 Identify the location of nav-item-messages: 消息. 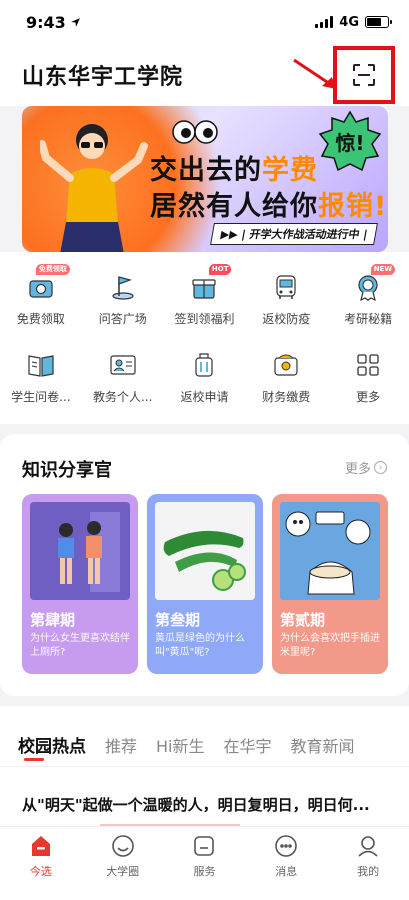
(286, 863).